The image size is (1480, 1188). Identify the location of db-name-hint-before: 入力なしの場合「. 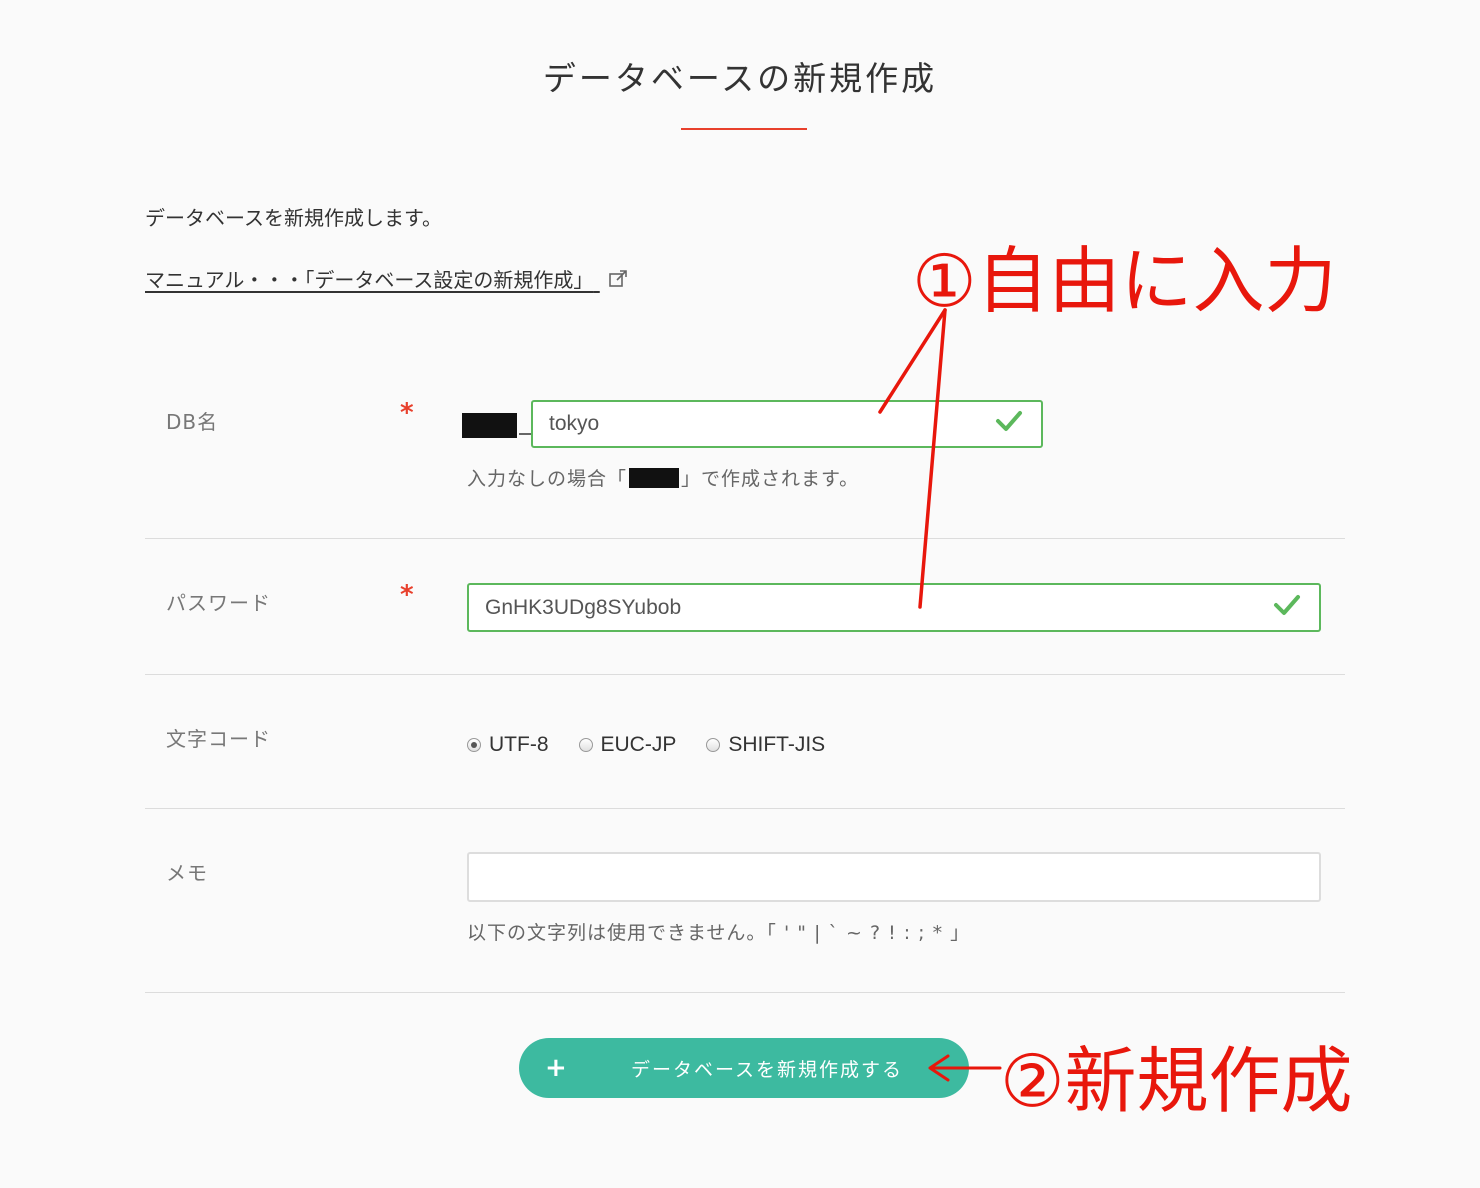
(547, 479).